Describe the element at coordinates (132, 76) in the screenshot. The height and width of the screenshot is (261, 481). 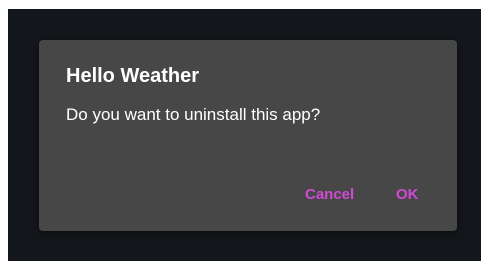
I see `dialog-title: Hello Weather` at that location.